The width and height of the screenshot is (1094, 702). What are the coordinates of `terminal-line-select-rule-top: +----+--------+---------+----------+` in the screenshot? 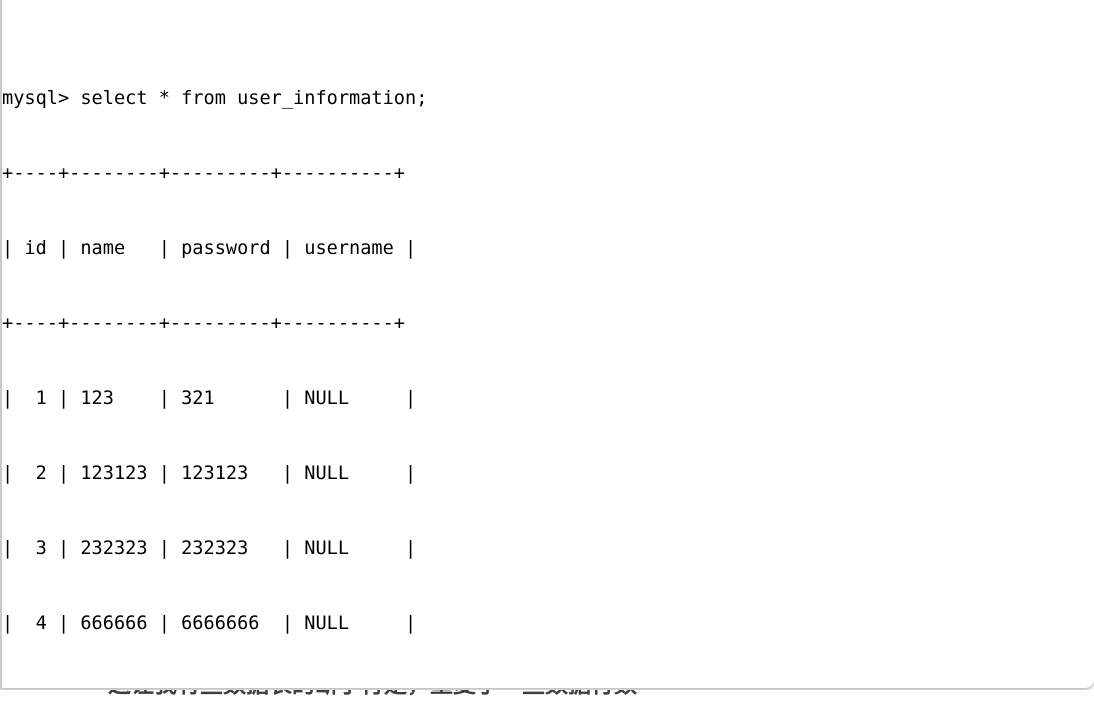 It's located at (203, 173).